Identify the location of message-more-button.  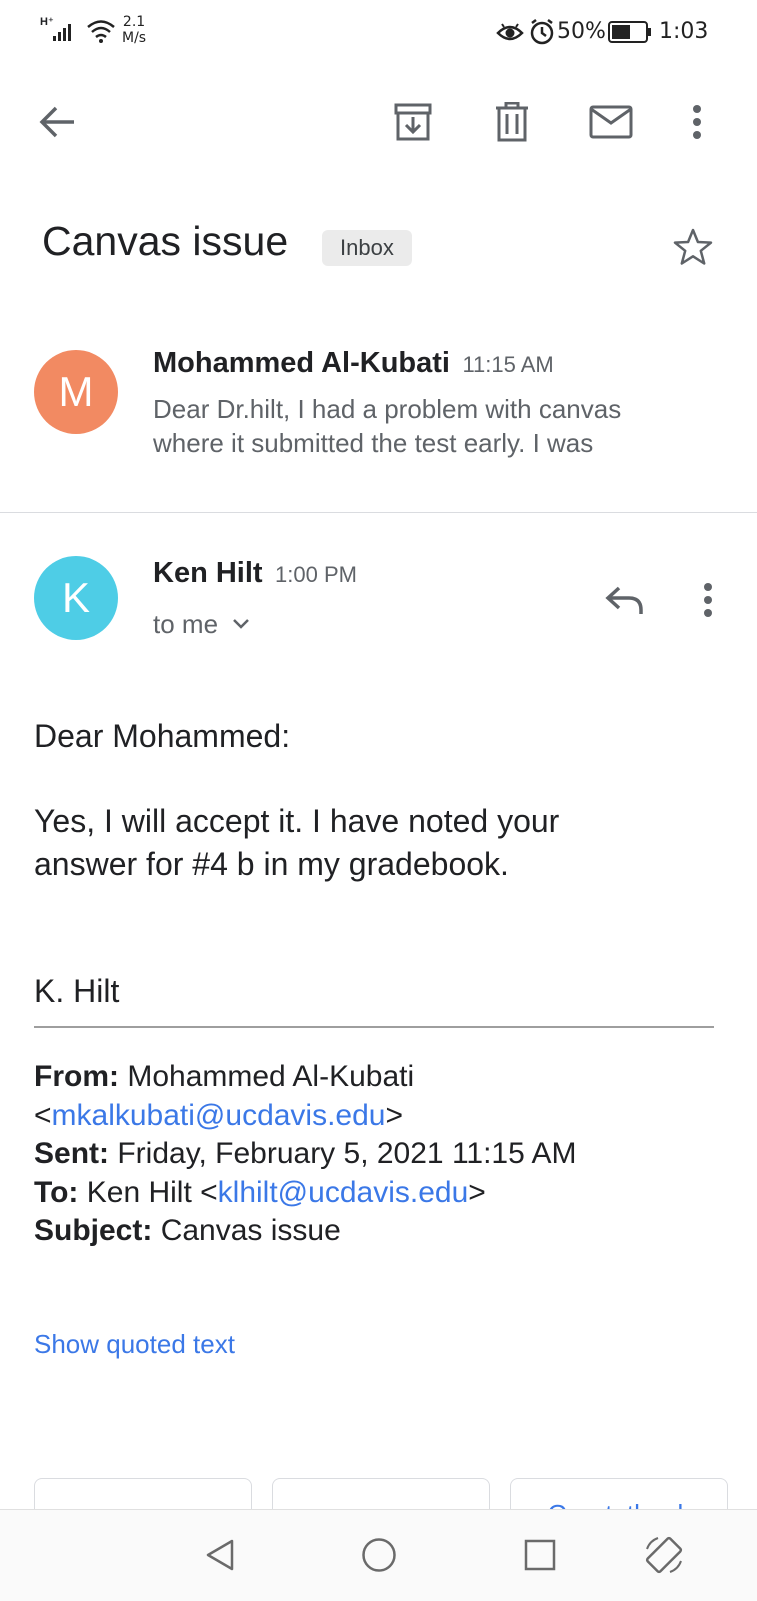
(708, 600).